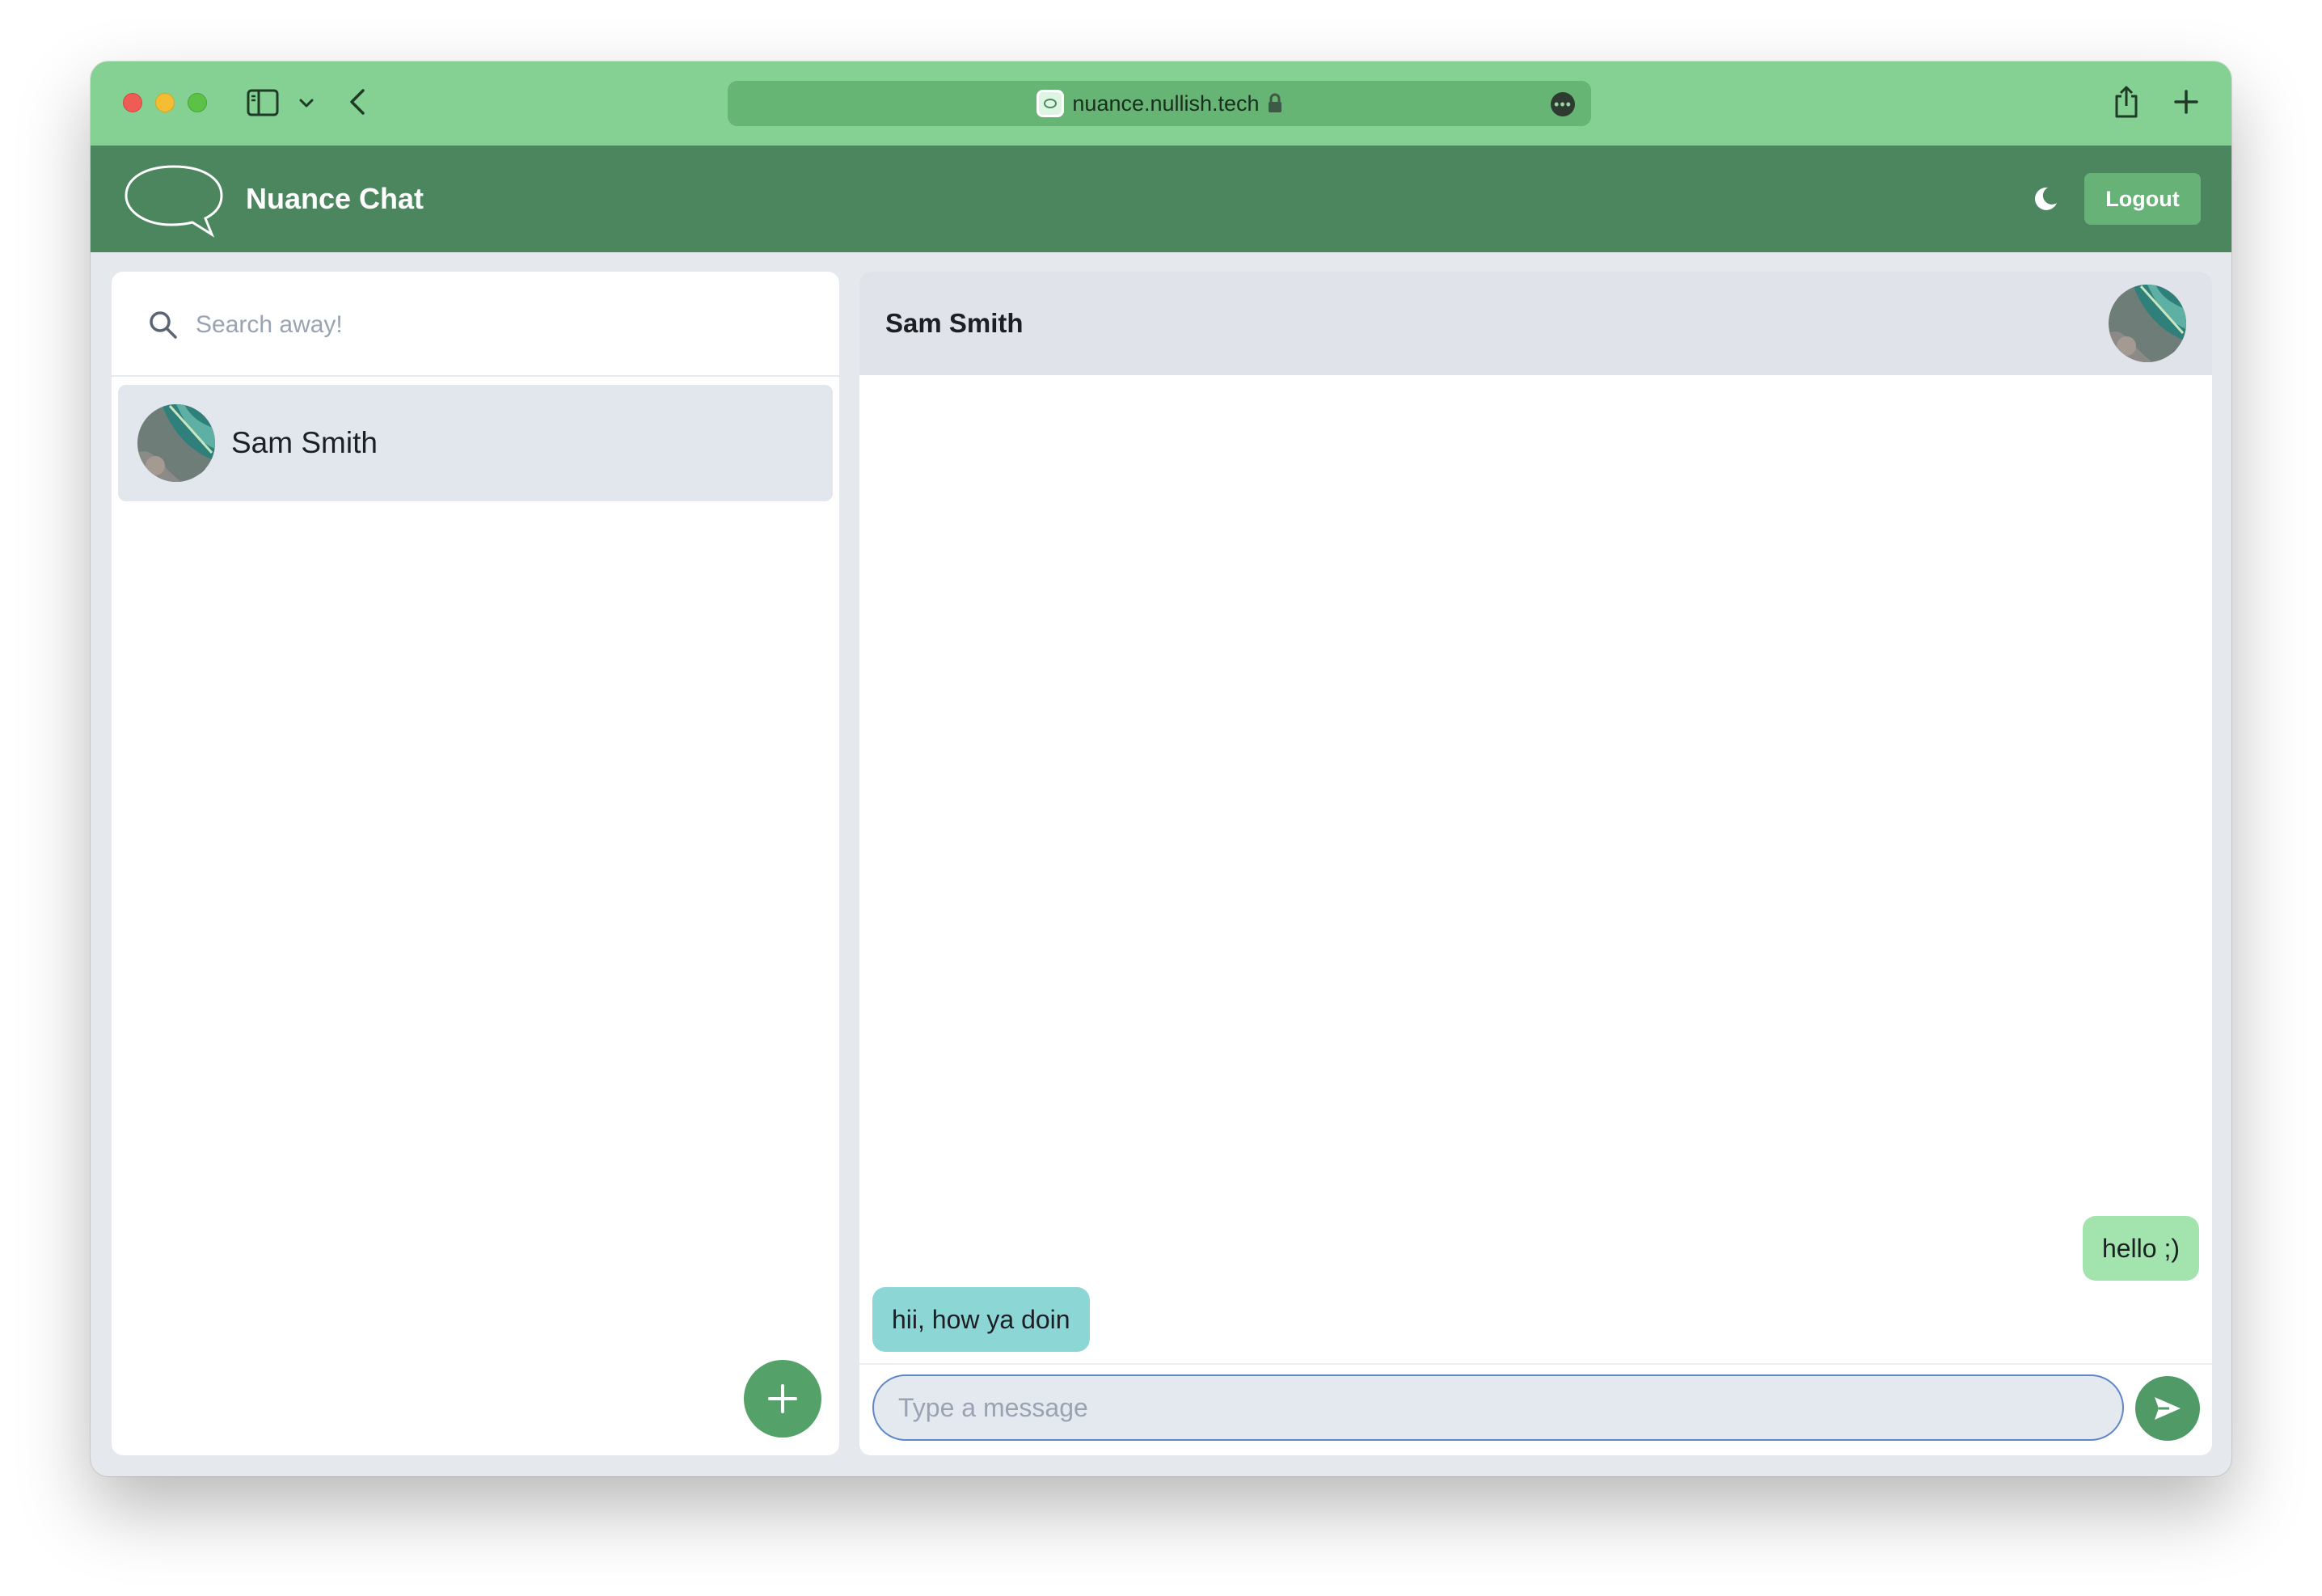  Describe the element at coordinates (1535, 1364) in the screenshot. I see `divider` at that location.